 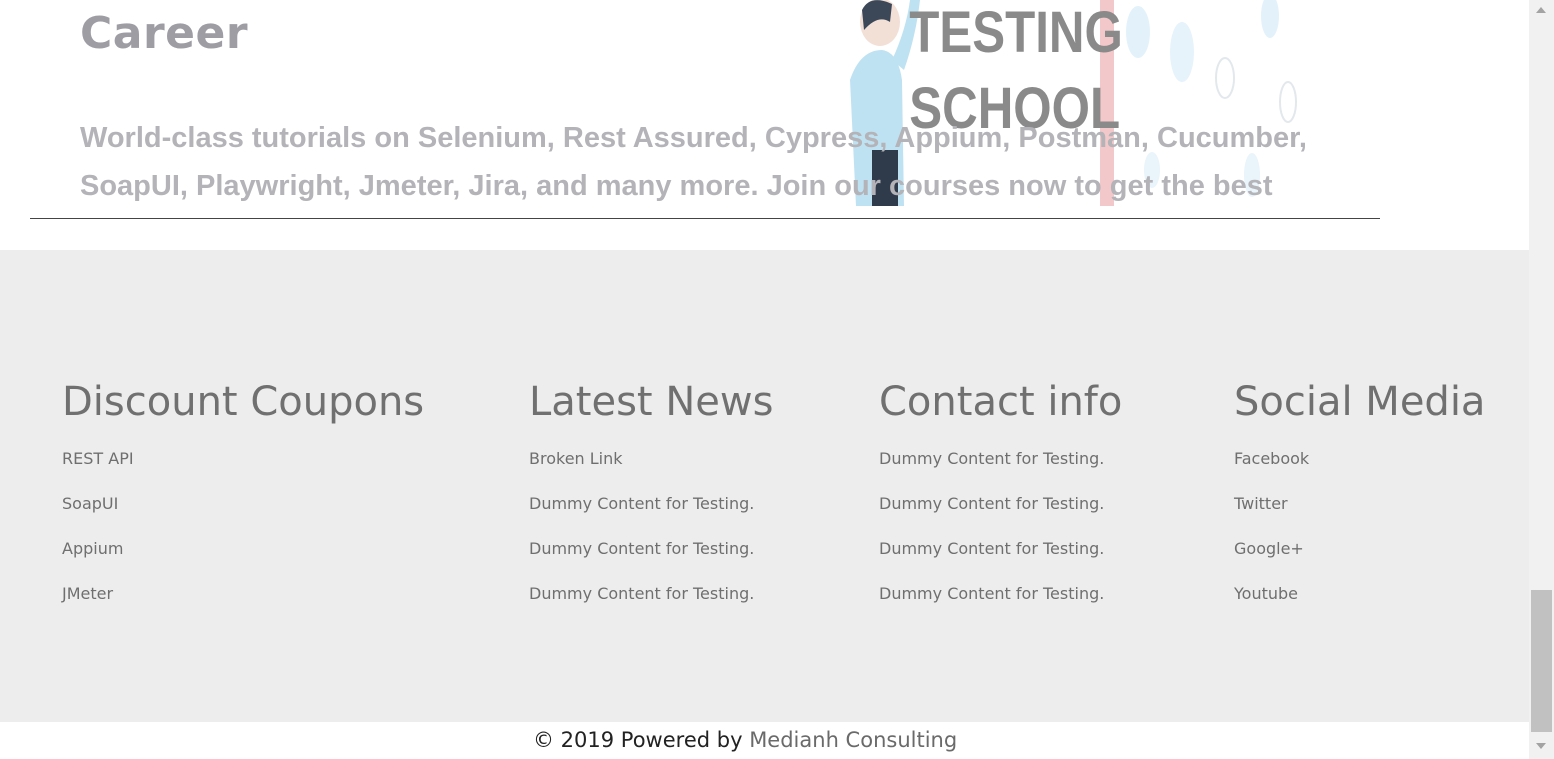 What do you see at coordinates (1001, 402) in the screenshot?
I see `footer-heading: Contact info` at bounding box center [1001, 402].